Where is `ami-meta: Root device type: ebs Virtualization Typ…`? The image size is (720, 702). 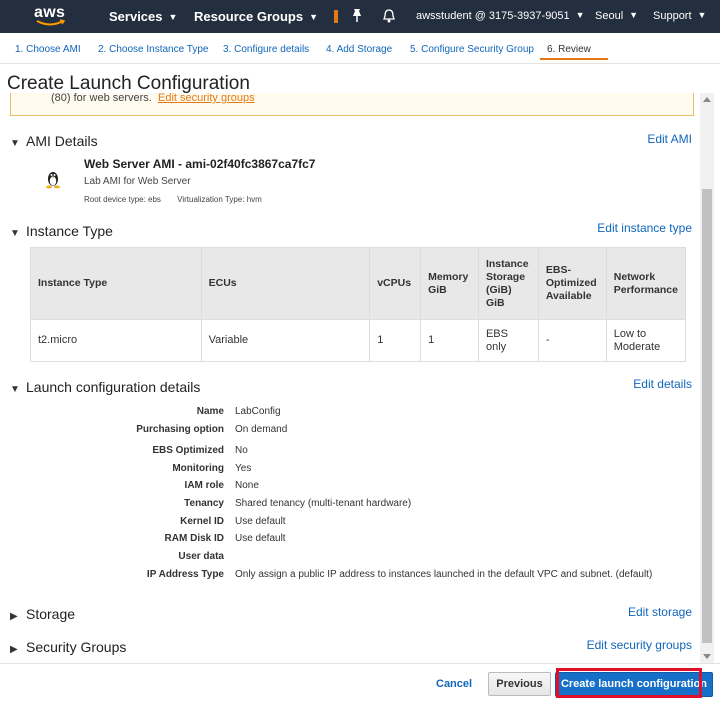
ami-meta: Root device type: ebs Virtualization Typ… is located at coordinates (180, 199).